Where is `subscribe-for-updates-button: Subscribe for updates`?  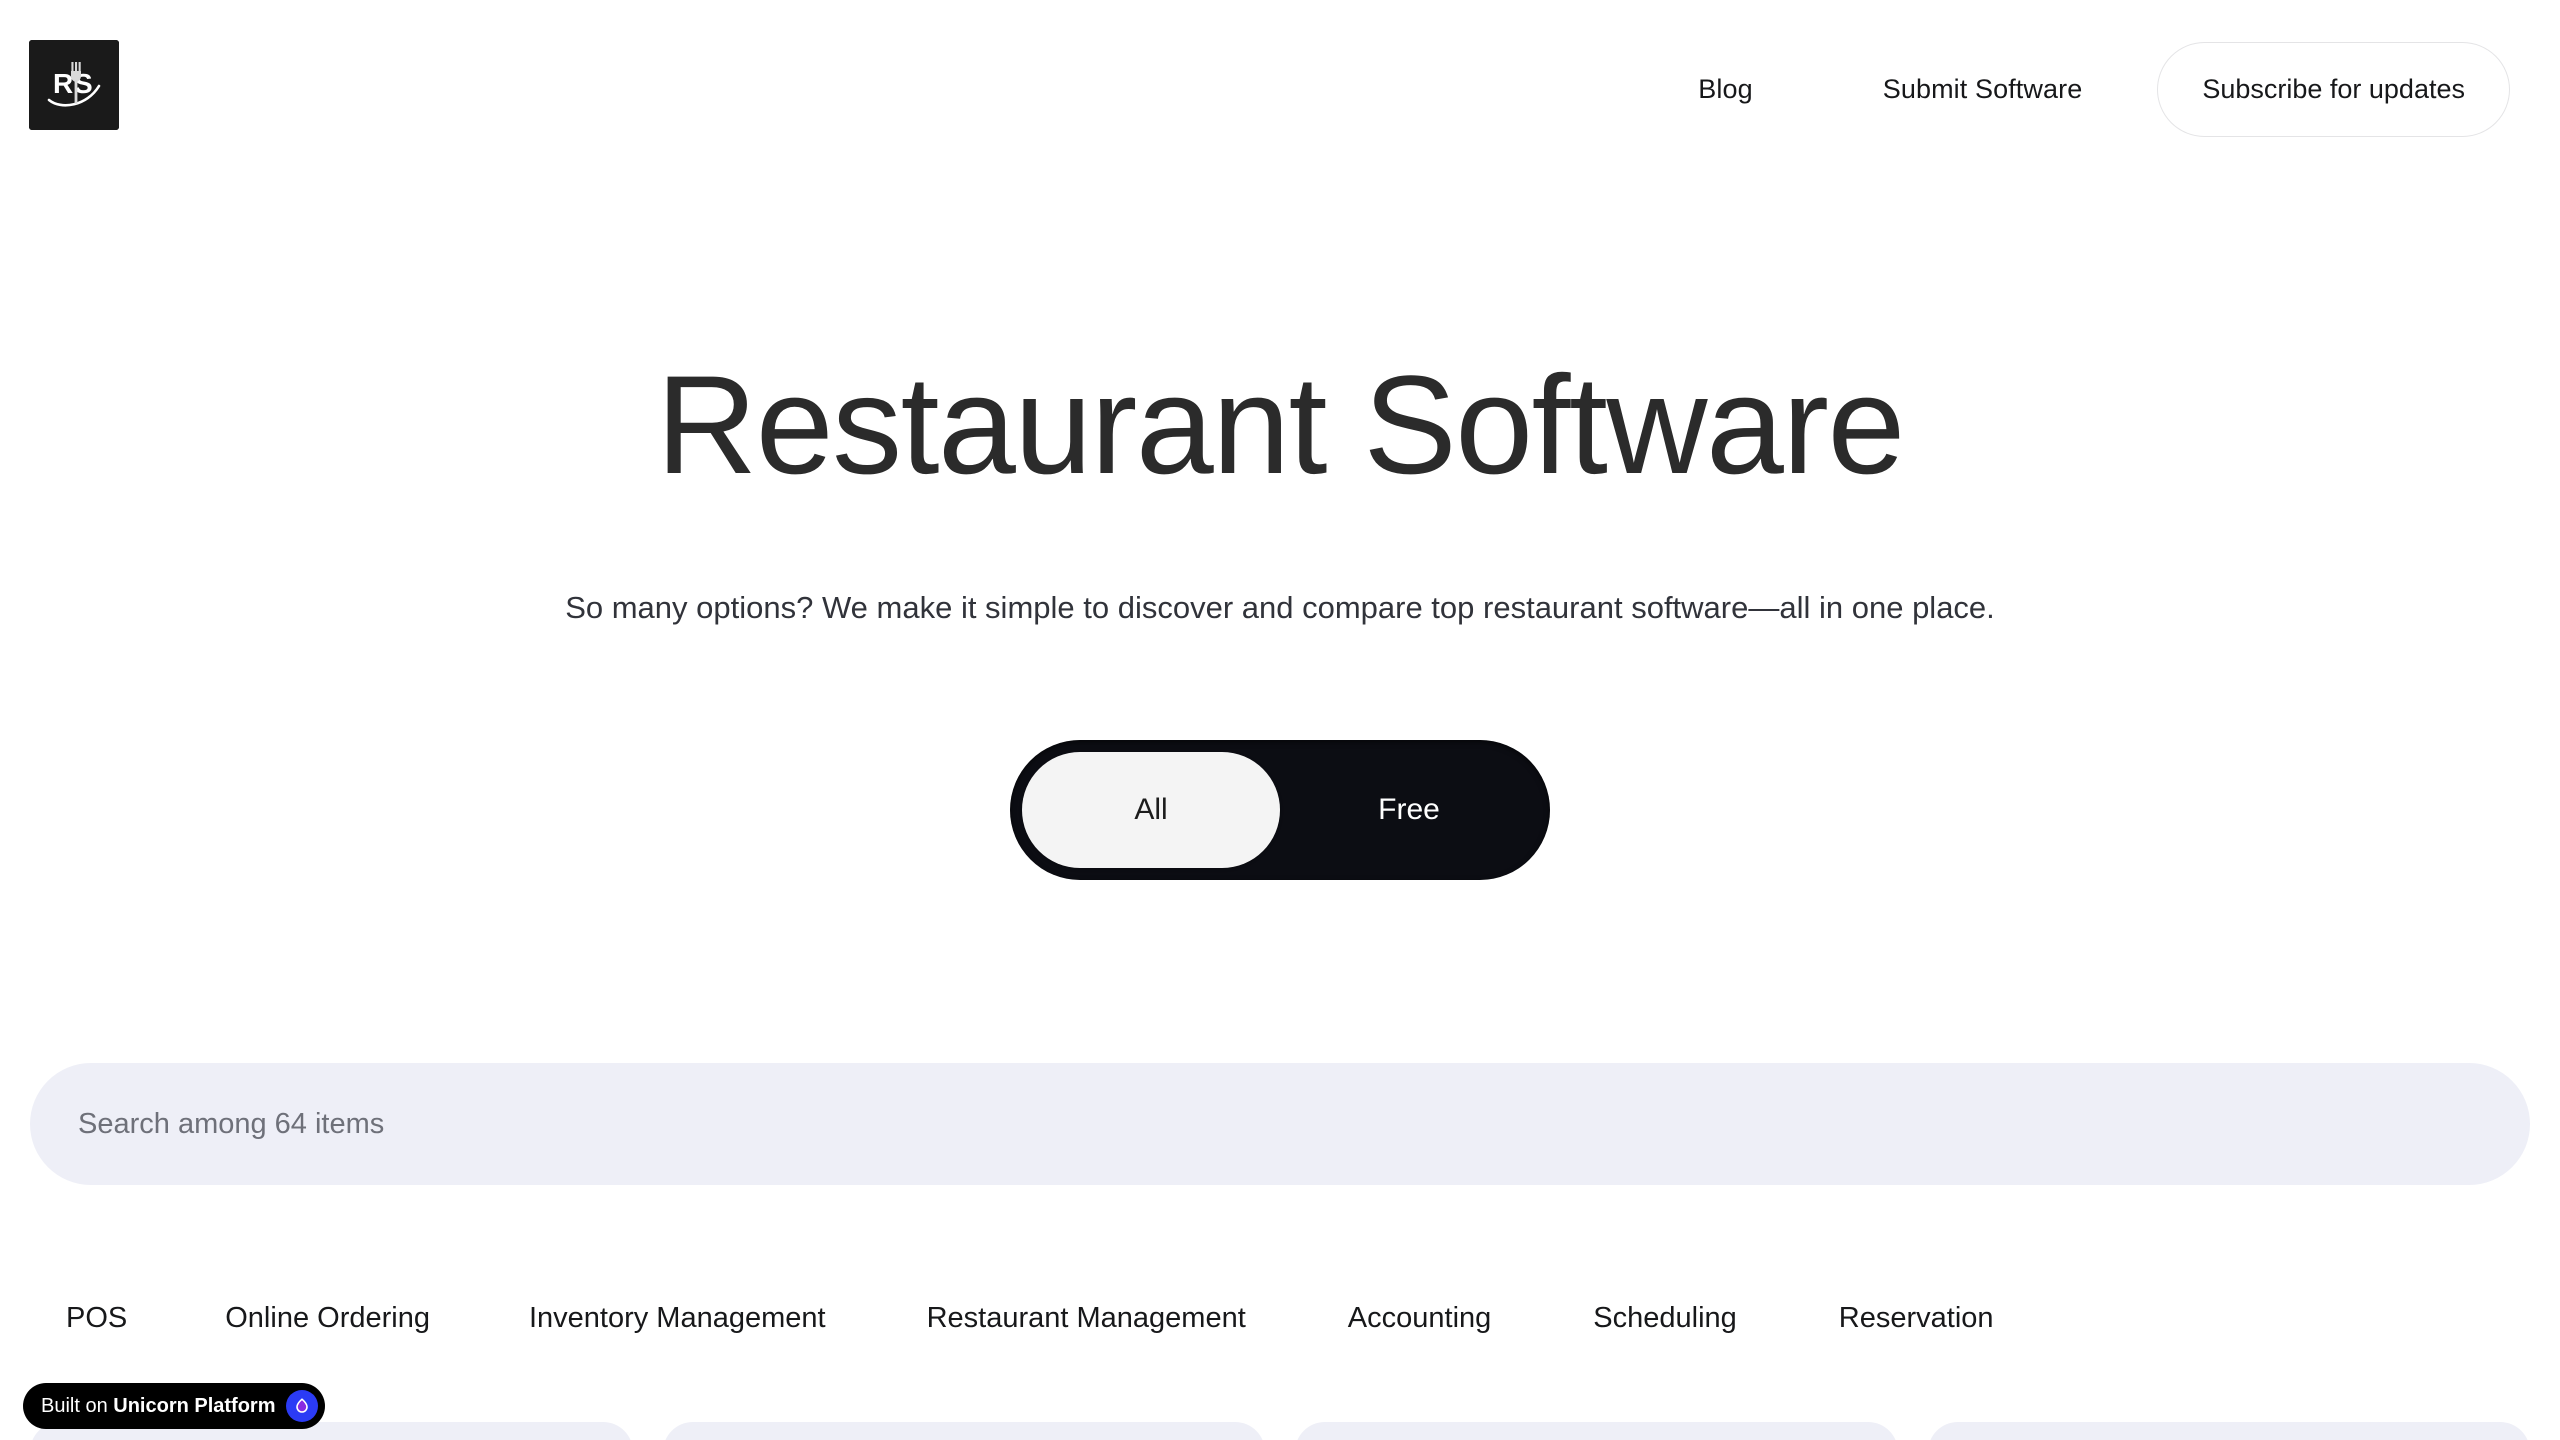 subscribe-for-updates-button: Subscribe for updates is located at coordinates (2333, 89).